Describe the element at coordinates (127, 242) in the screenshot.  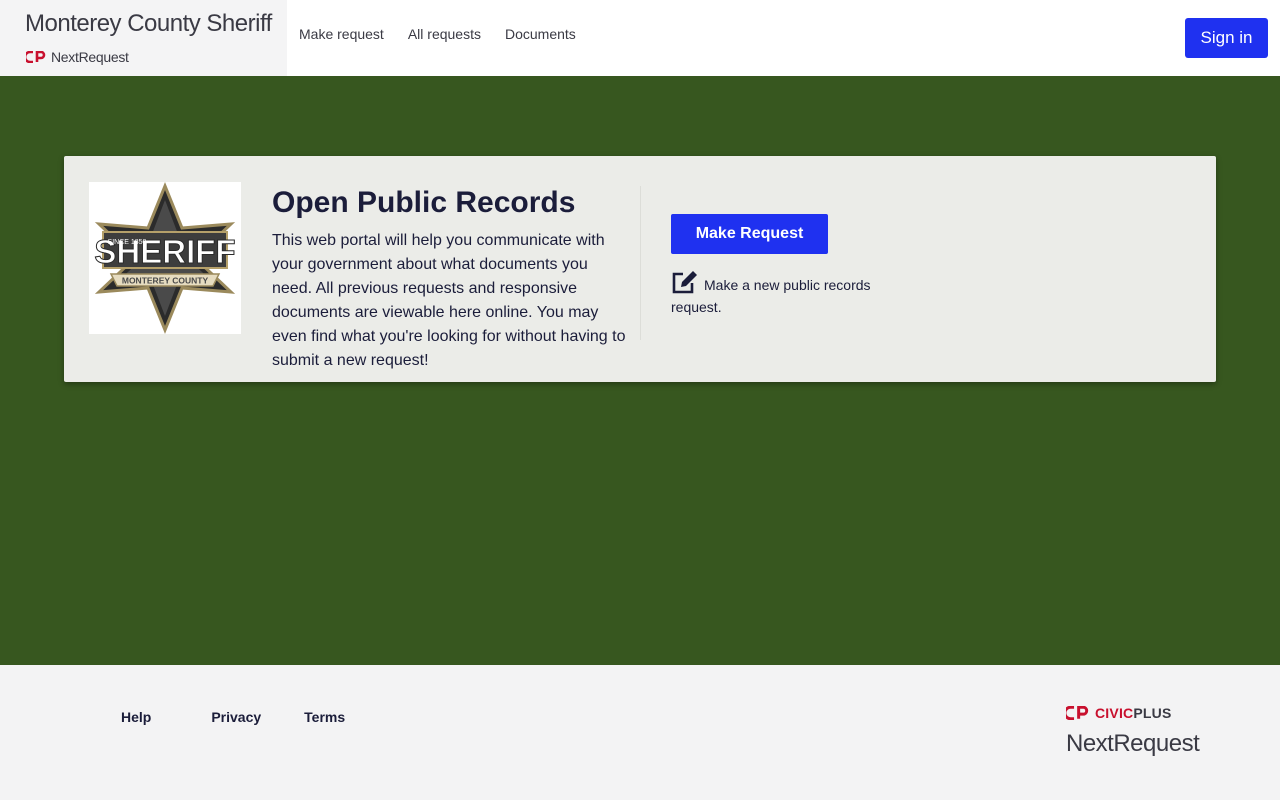
I see `badge-since-text: SINCE 1850` at that location.